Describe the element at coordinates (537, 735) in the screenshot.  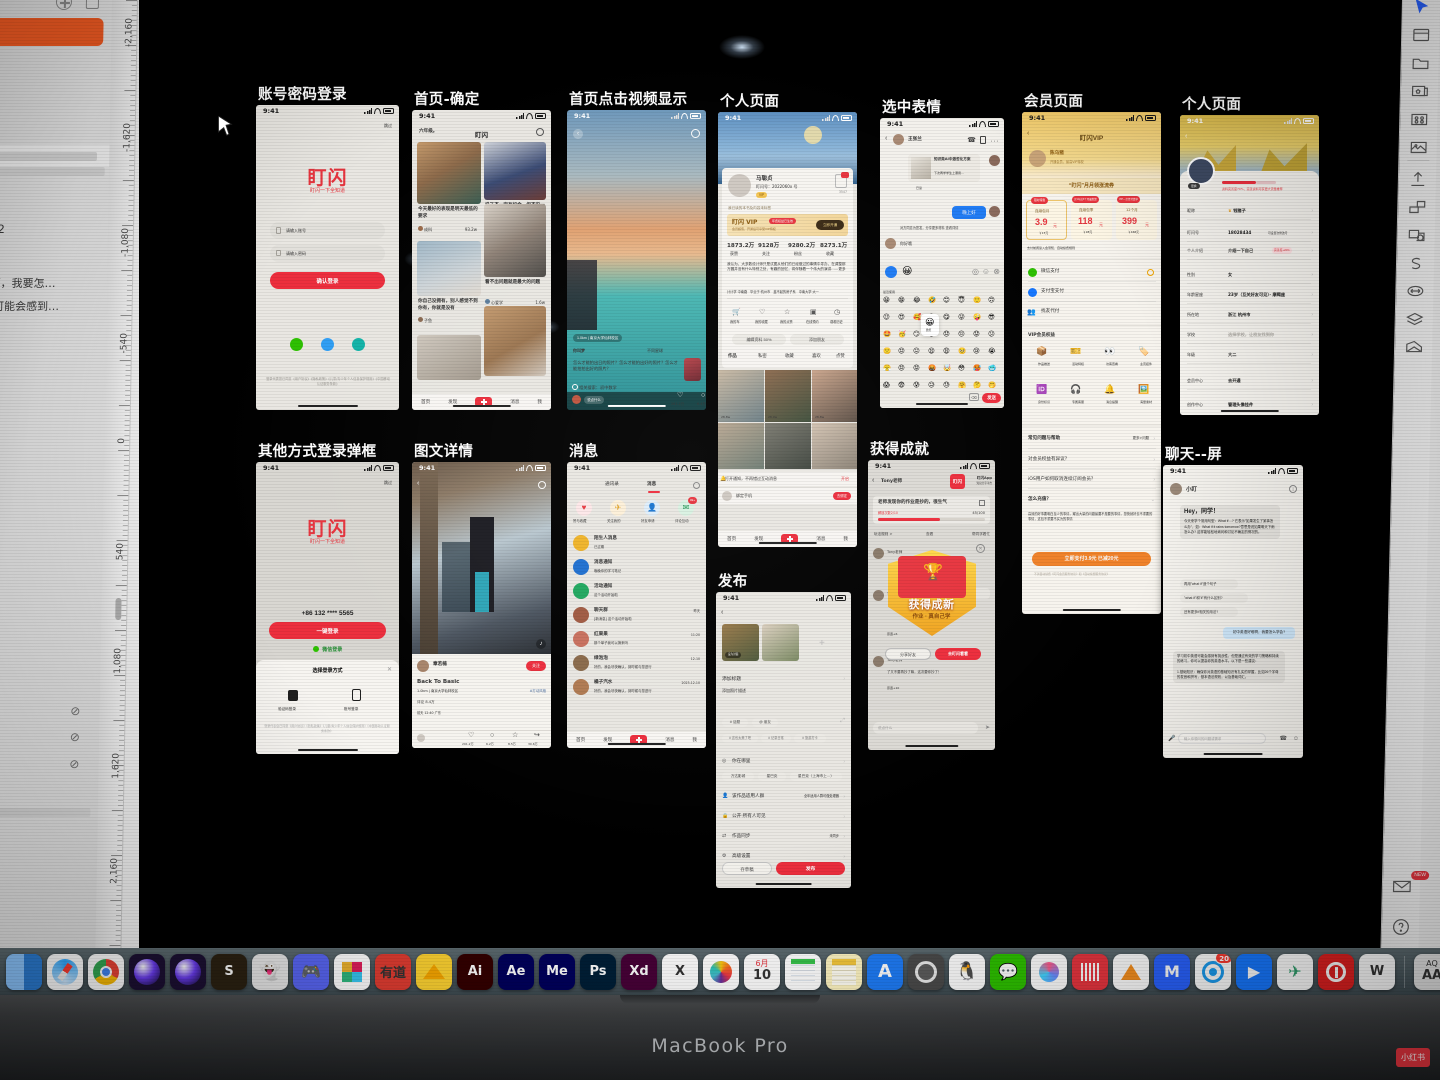
I see `share-icon: ↪` at that location.